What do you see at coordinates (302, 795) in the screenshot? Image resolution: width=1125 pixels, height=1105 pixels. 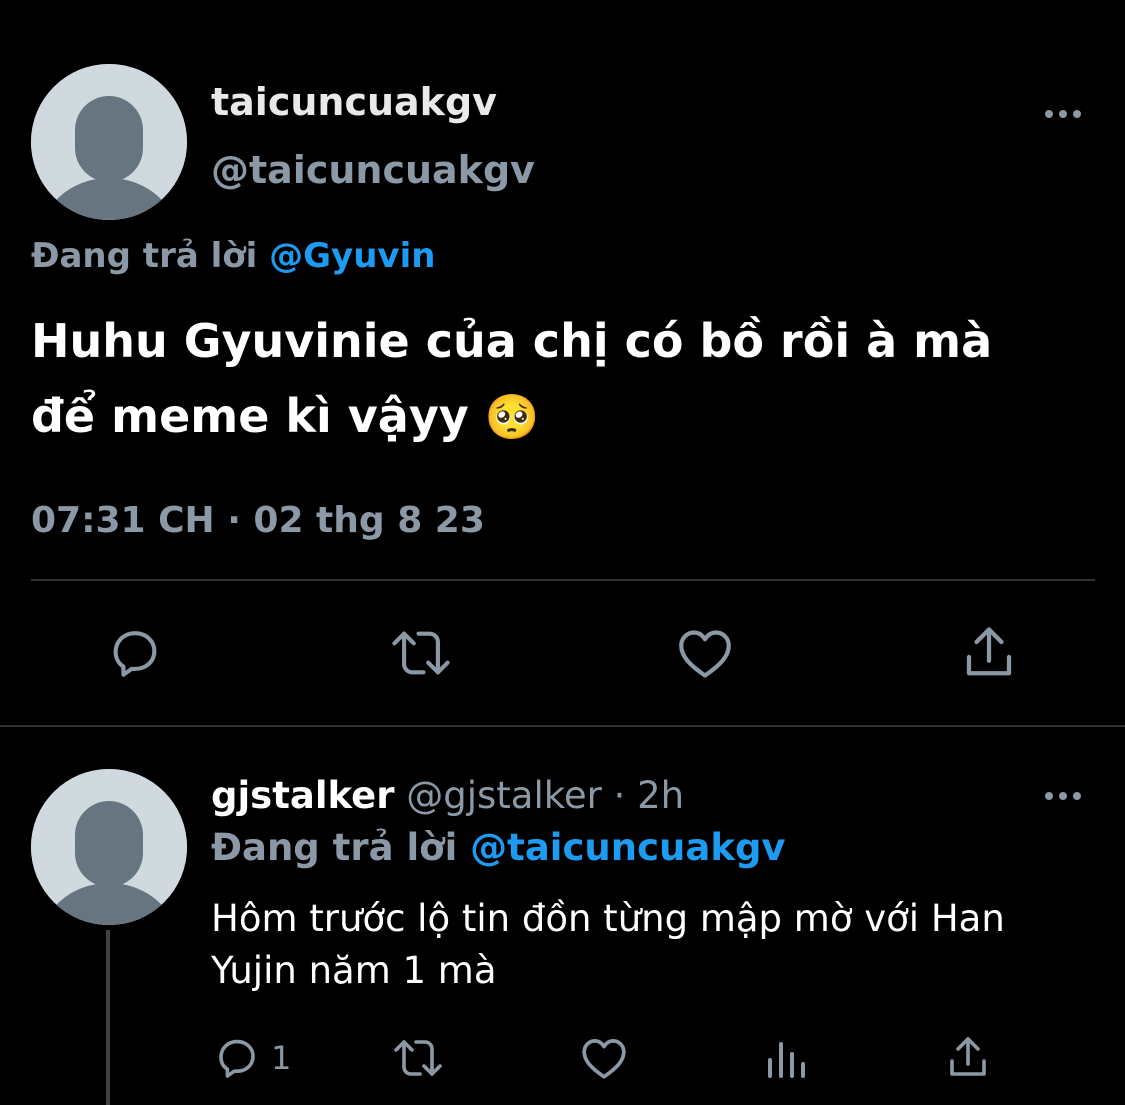 I see `reply-tweet-display-name: gjstalker` at bounding box center [302, 795].